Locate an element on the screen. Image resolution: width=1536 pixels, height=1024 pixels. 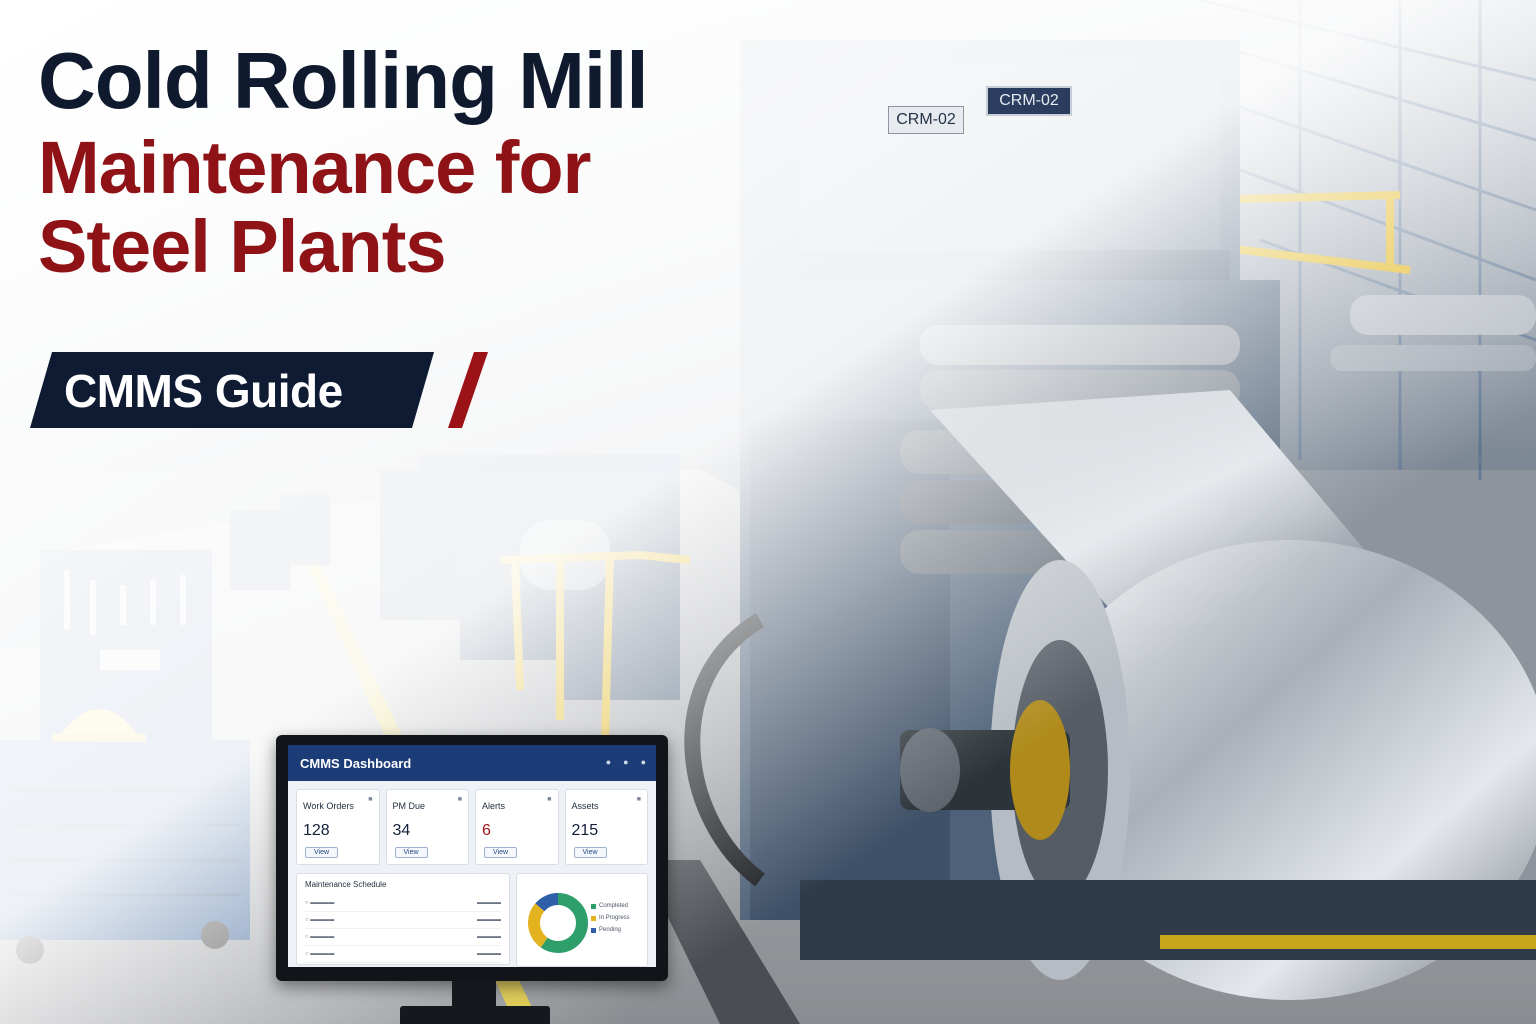
title-line-1: Cold Rolling Mill is located at coordinates (343, 80).